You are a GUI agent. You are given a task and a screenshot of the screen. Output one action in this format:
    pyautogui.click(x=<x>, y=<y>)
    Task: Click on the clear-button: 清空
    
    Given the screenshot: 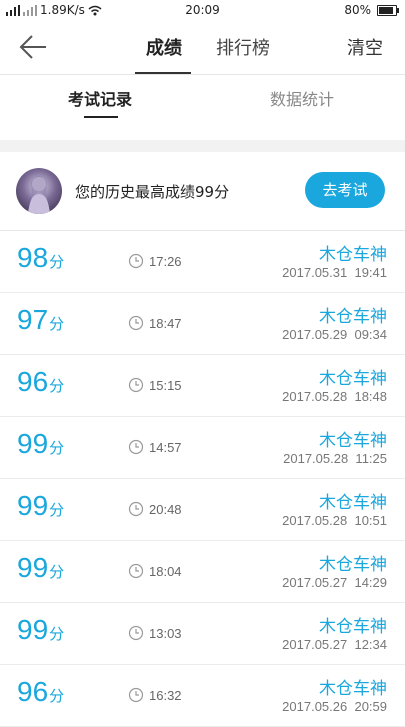 What is the action you would take?
    pyautogui.click(x=365, y=47)
    